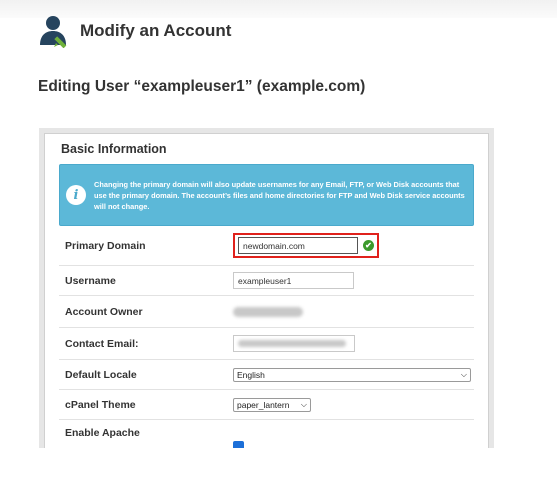 Image resolution: width=557 pixels, height=482 pixels. I want to click on contact-email-value-redacted, so click(292, 343).